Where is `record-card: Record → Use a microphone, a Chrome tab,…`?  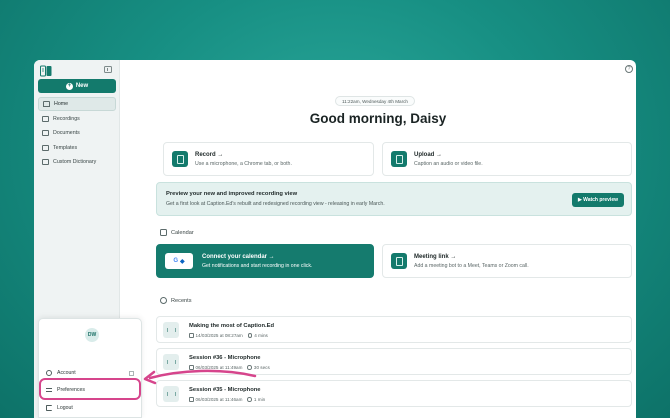
record-card: Record → Use a microphone, a Chrome tab,… is located at coordinates (268, 159).